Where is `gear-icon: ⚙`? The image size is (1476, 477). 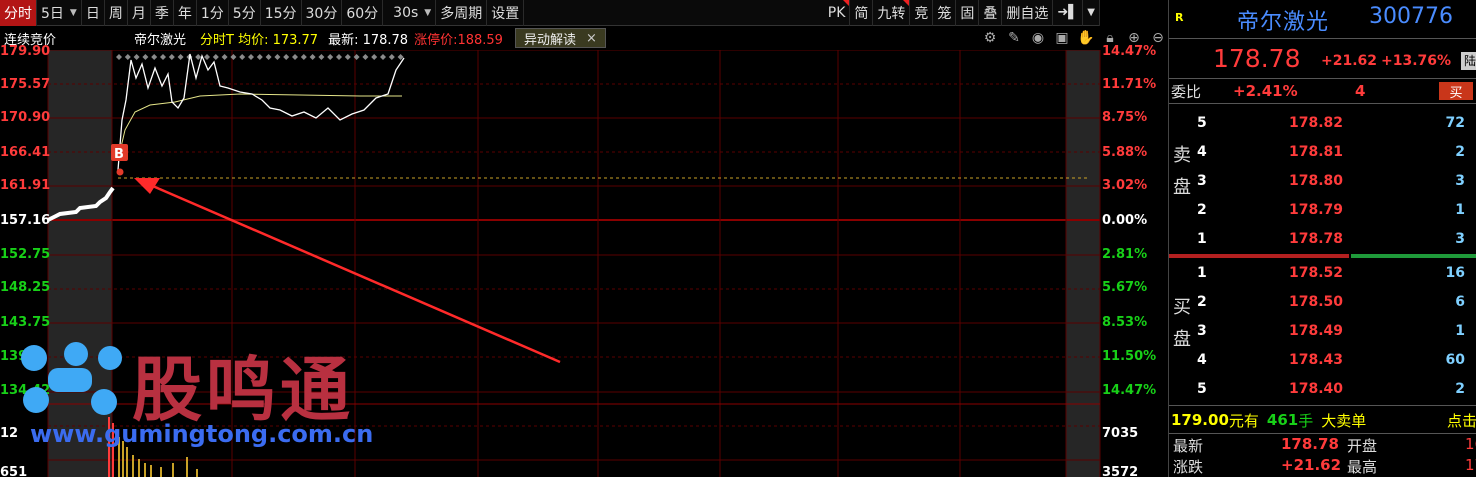
gear-icon: ⚙ is located at coordinates (990, 38).